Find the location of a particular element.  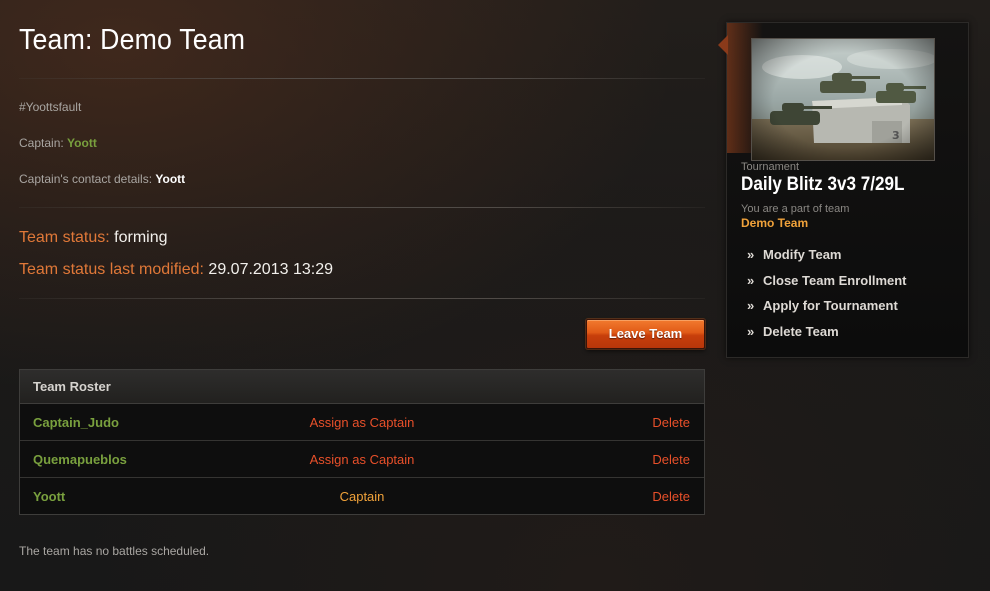

contact-label: Captain's contact details: is located at coordinates (86, 179).